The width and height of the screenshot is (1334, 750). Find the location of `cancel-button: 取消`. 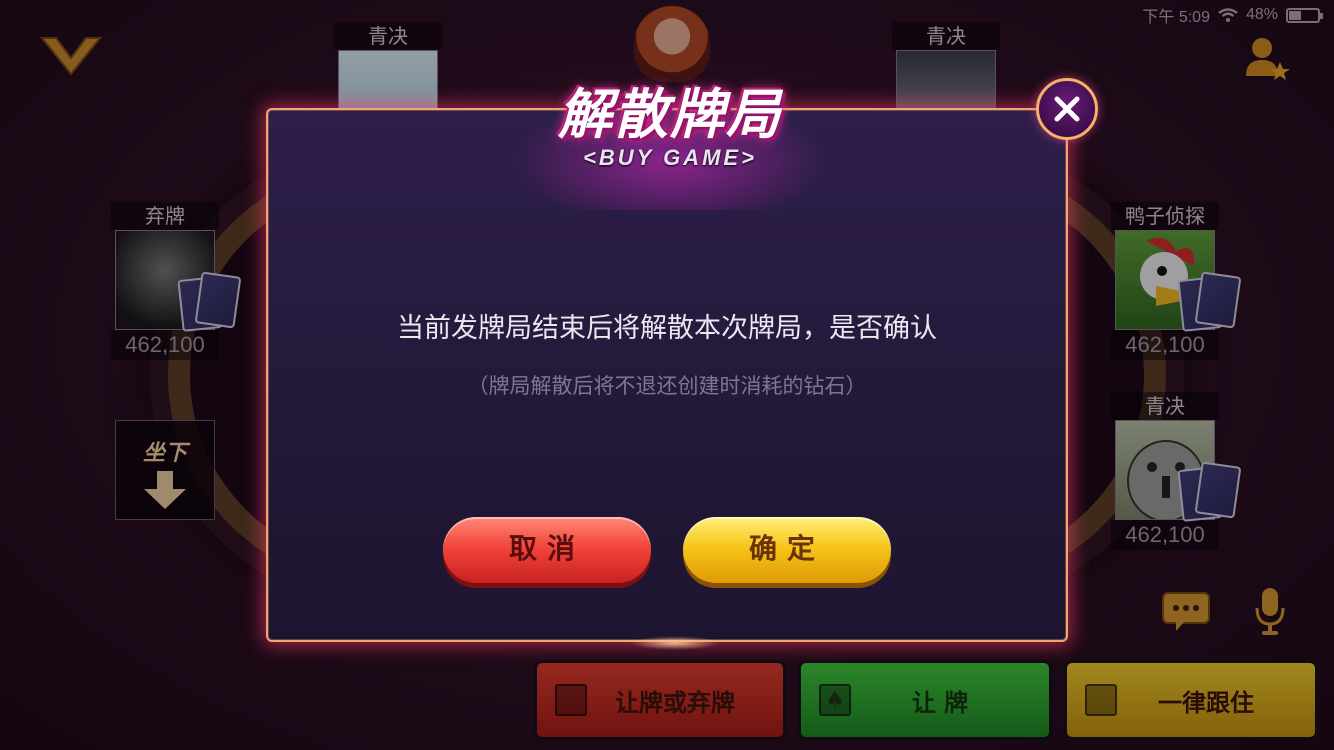

cancel-button: 取消 is located at coordinates (547, 550).